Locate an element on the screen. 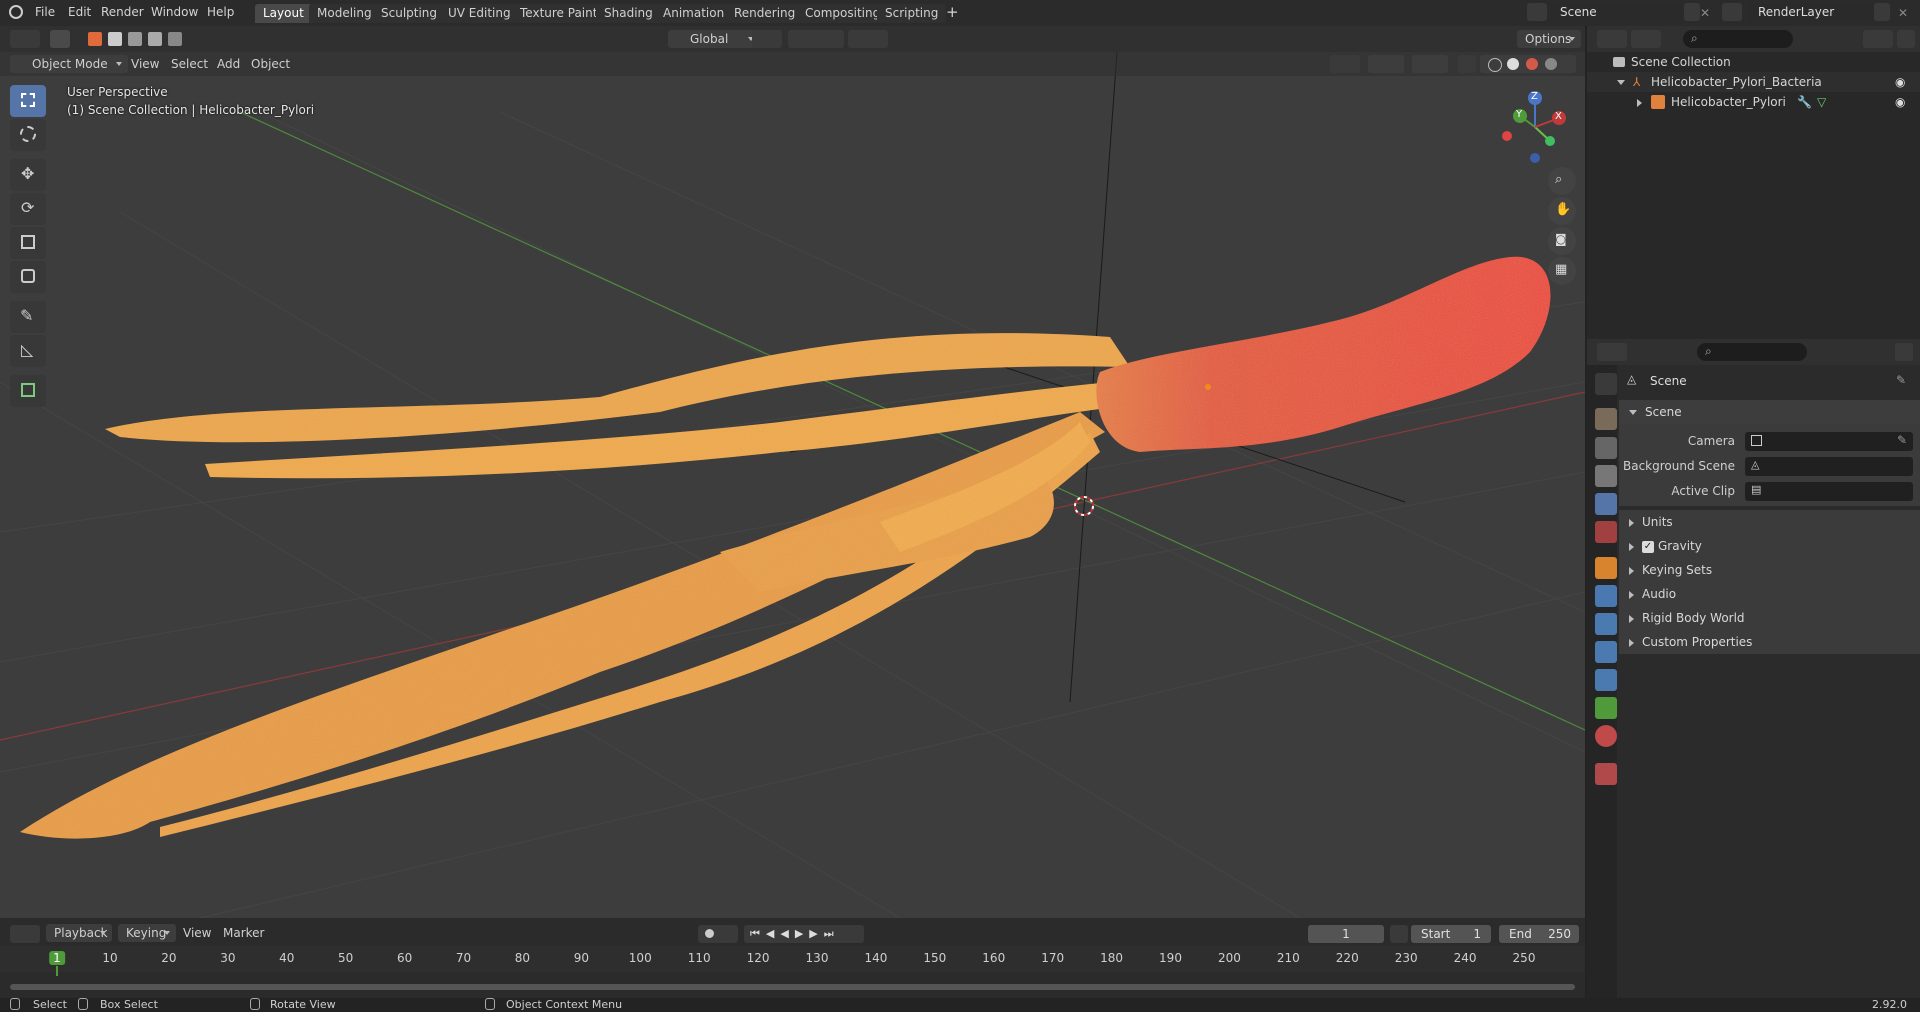 This screenshot has height=1012, width=1920. outliner-search-input: ⌕ is located at coordinates (1738, 39).